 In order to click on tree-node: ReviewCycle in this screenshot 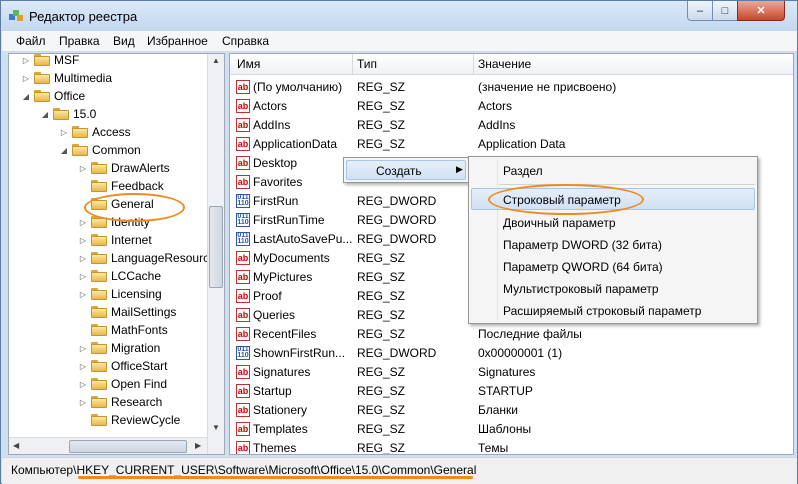, I will do `click(129, 420)`.